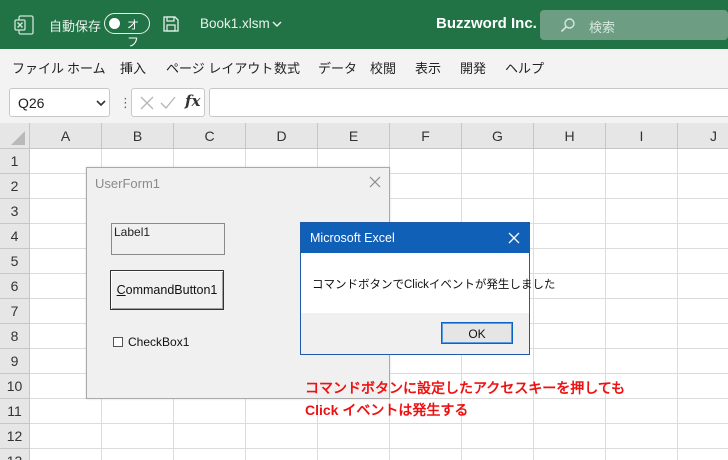  What do you see at coordinates (24, 25) in the screenshot?
I see `excel-icon` at bounding box center [24, 25].